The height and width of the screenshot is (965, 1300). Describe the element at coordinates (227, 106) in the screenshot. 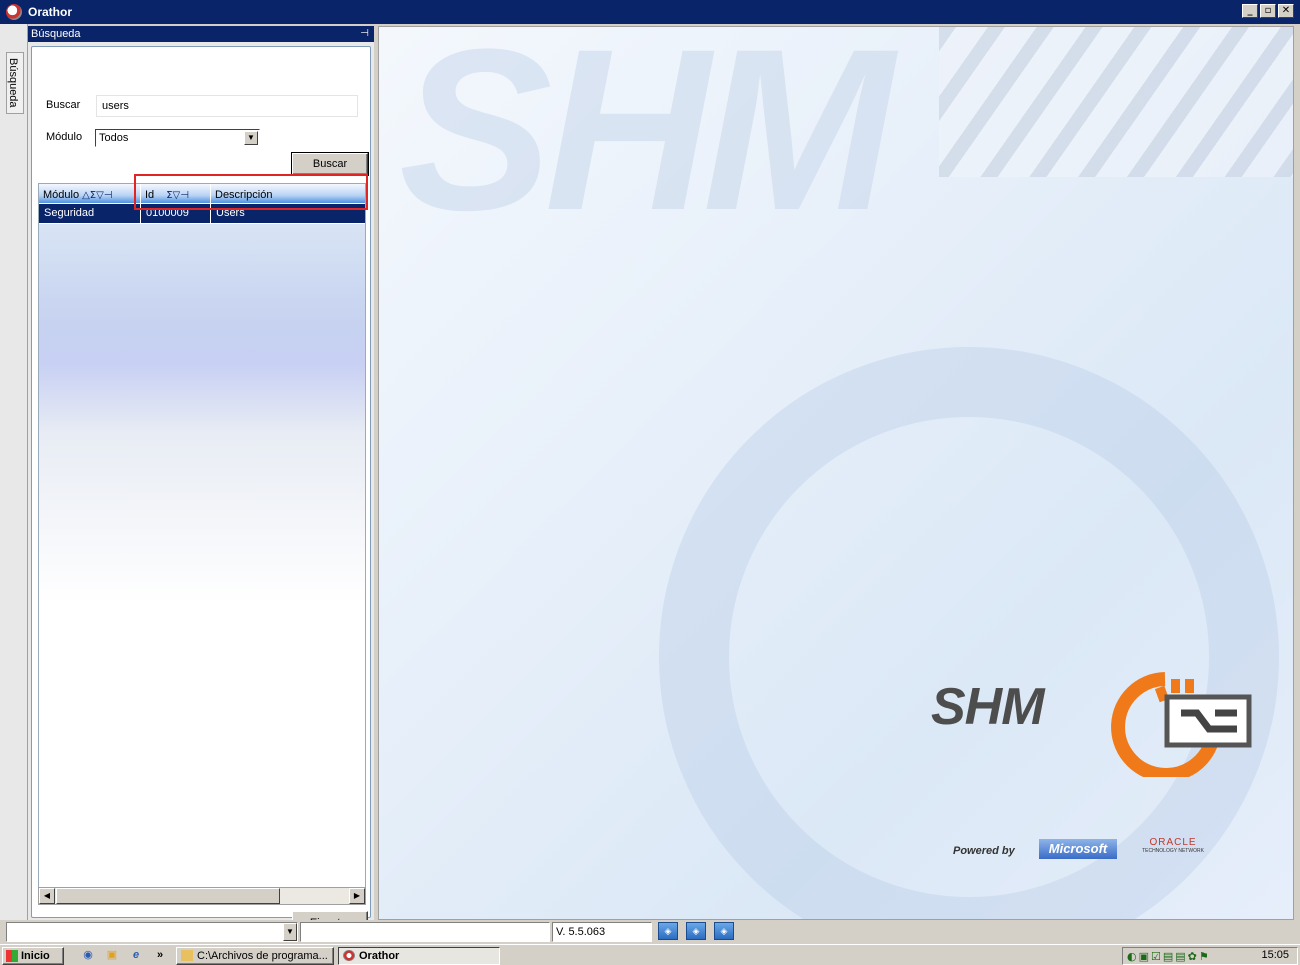

I see `search-input: users` at that location.